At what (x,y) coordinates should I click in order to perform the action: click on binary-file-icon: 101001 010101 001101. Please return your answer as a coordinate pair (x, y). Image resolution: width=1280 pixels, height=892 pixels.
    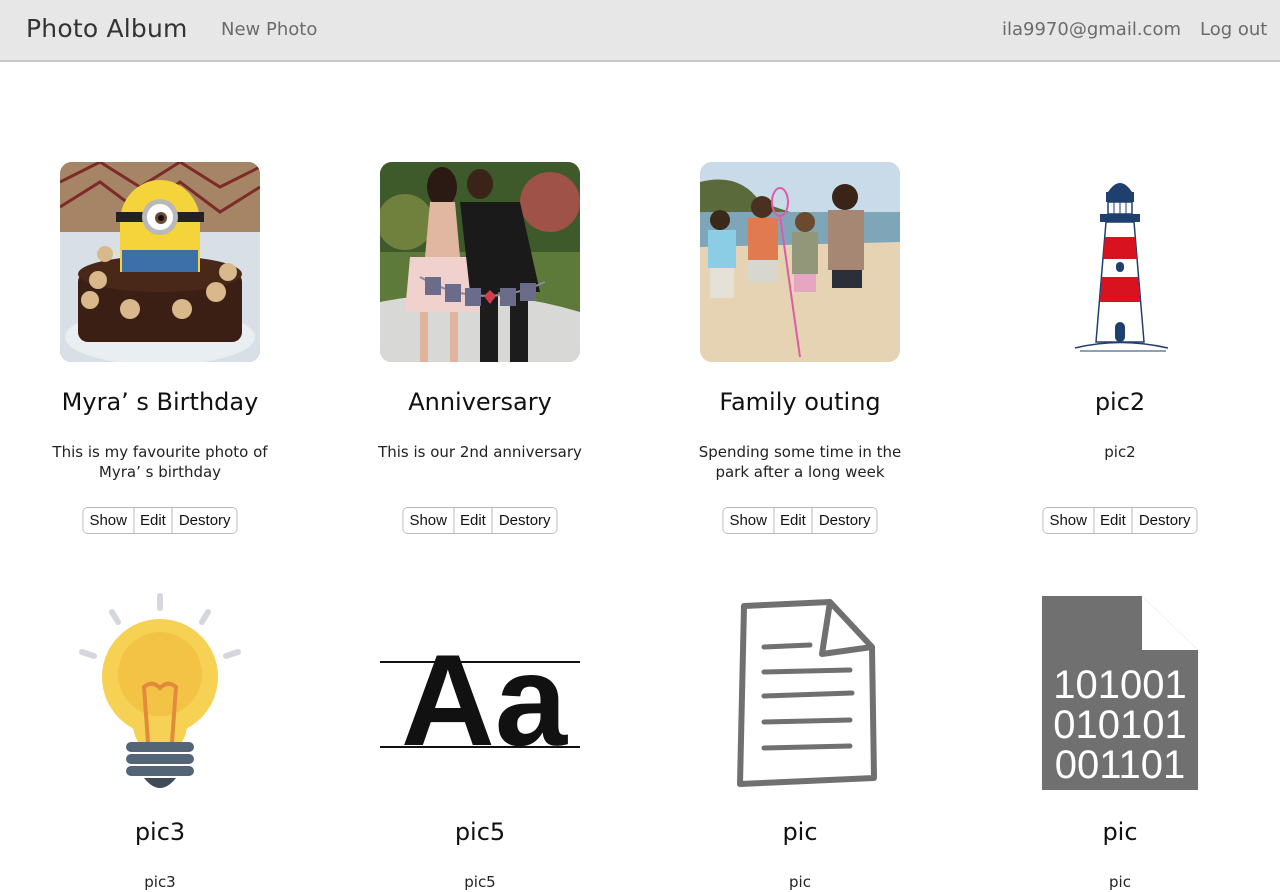
    Looking at the image, I should click on (1120, 692).